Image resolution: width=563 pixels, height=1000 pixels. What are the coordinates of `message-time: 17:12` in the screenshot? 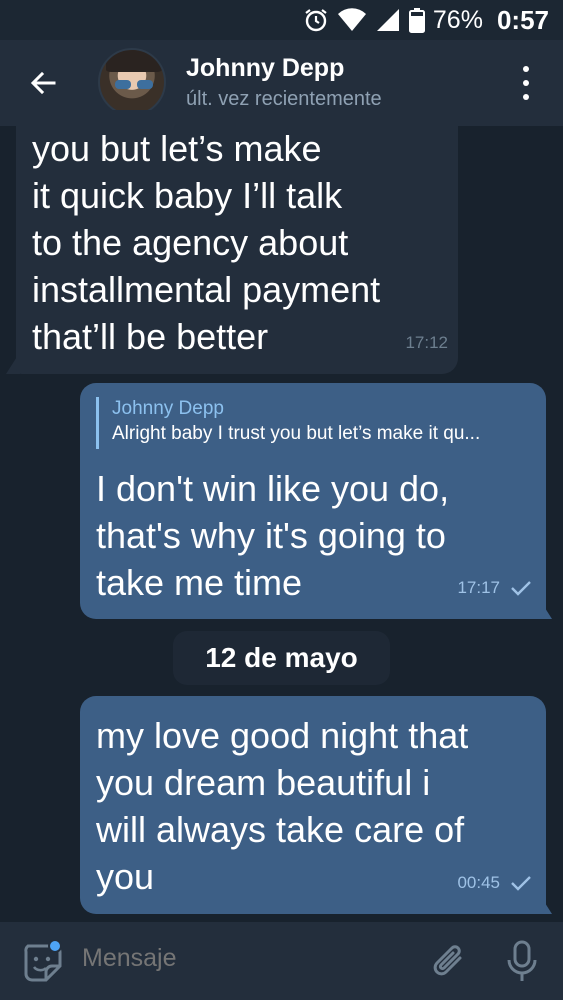 It's located at (426, 342).